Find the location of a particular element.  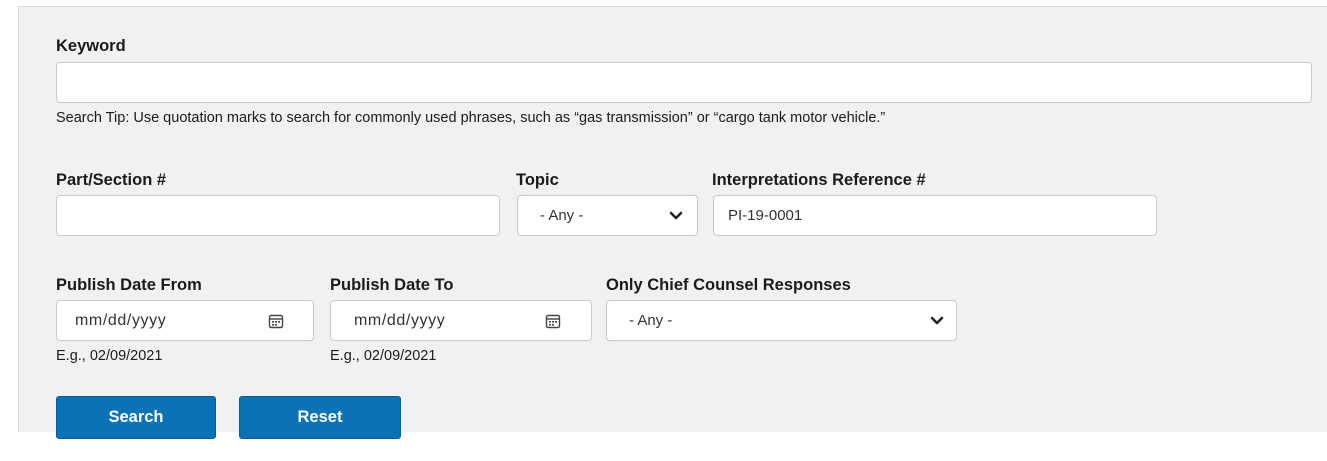

chief-counsel-select: - Any - is located at coordinates (781, 320).